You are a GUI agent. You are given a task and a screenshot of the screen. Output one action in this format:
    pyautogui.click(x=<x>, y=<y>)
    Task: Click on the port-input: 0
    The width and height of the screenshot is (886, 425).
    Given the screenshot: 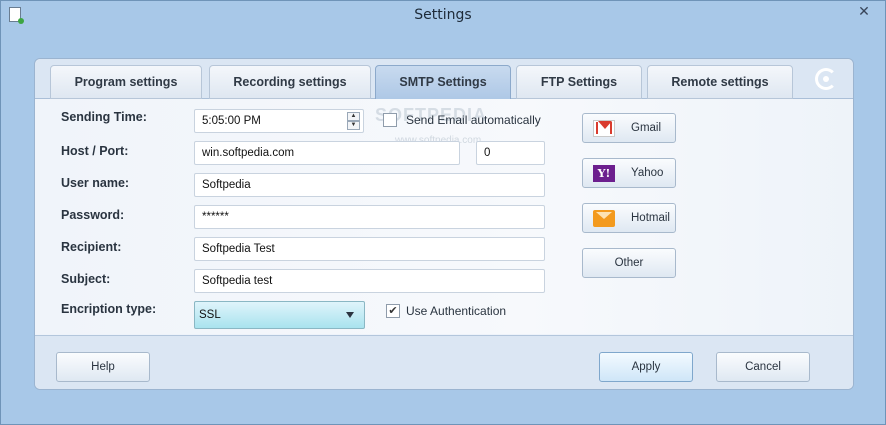 What is the action you would take?
    pyautogui.click(x=510, y=153)
    